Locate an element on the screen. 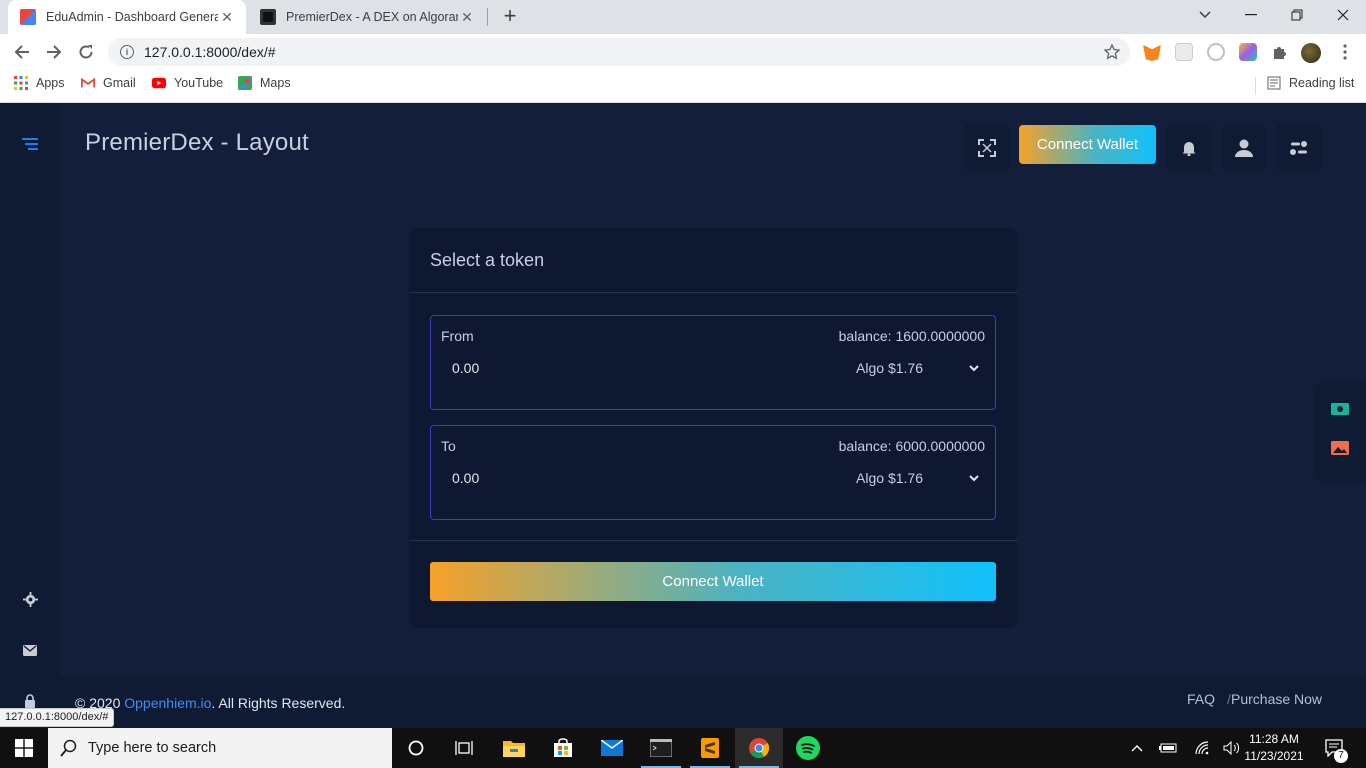  reload-button is located at coordinates (86, 52).